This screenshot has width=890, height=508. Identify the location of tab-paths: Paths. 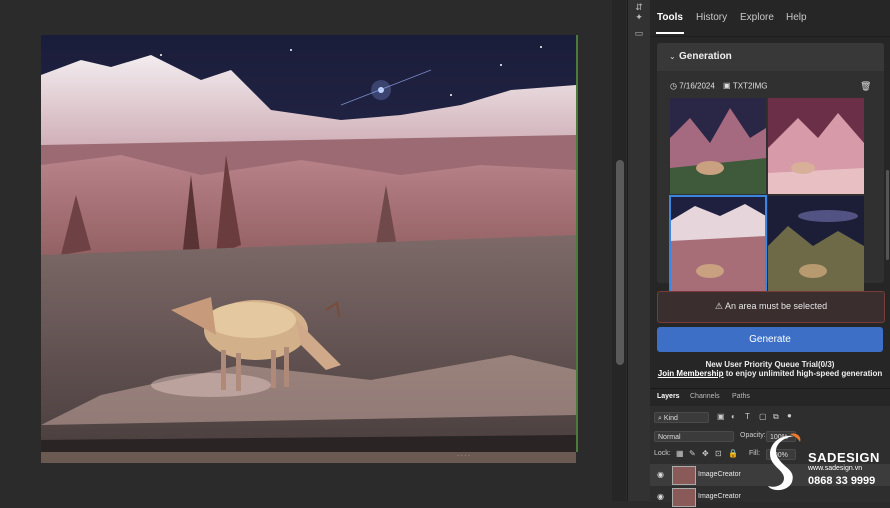
(741, 396).